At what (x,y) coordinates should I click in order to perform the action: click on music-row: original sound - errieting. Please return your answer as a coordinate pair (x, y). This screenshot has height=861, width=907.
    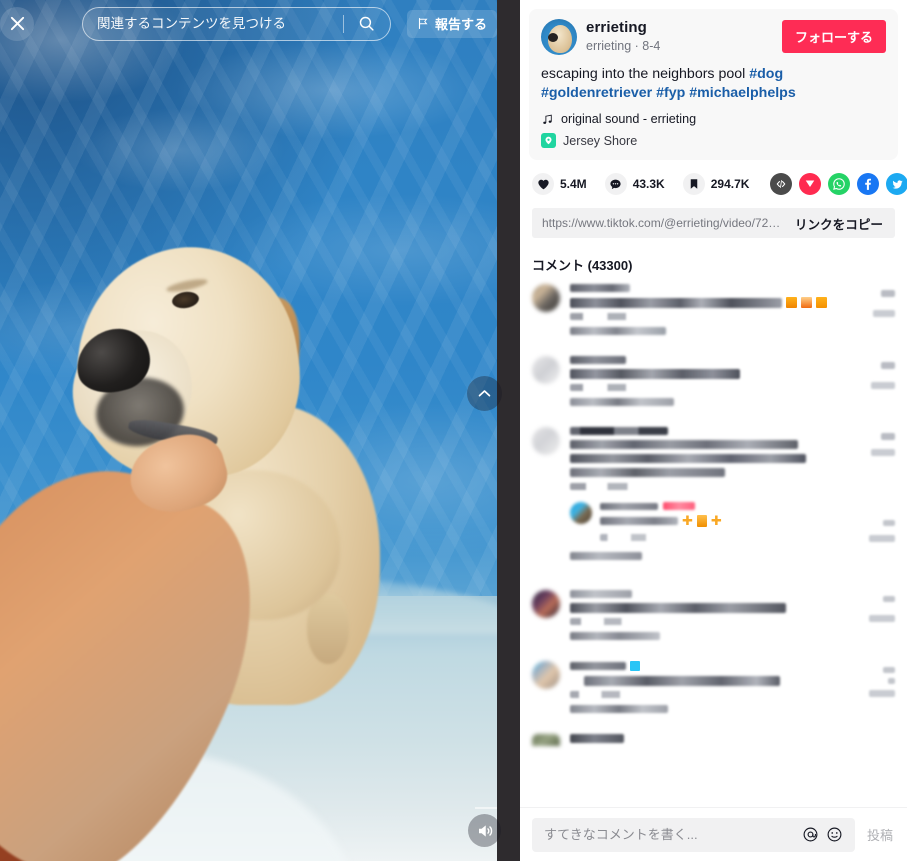
    Looking at the image, I should click on (713, 119).